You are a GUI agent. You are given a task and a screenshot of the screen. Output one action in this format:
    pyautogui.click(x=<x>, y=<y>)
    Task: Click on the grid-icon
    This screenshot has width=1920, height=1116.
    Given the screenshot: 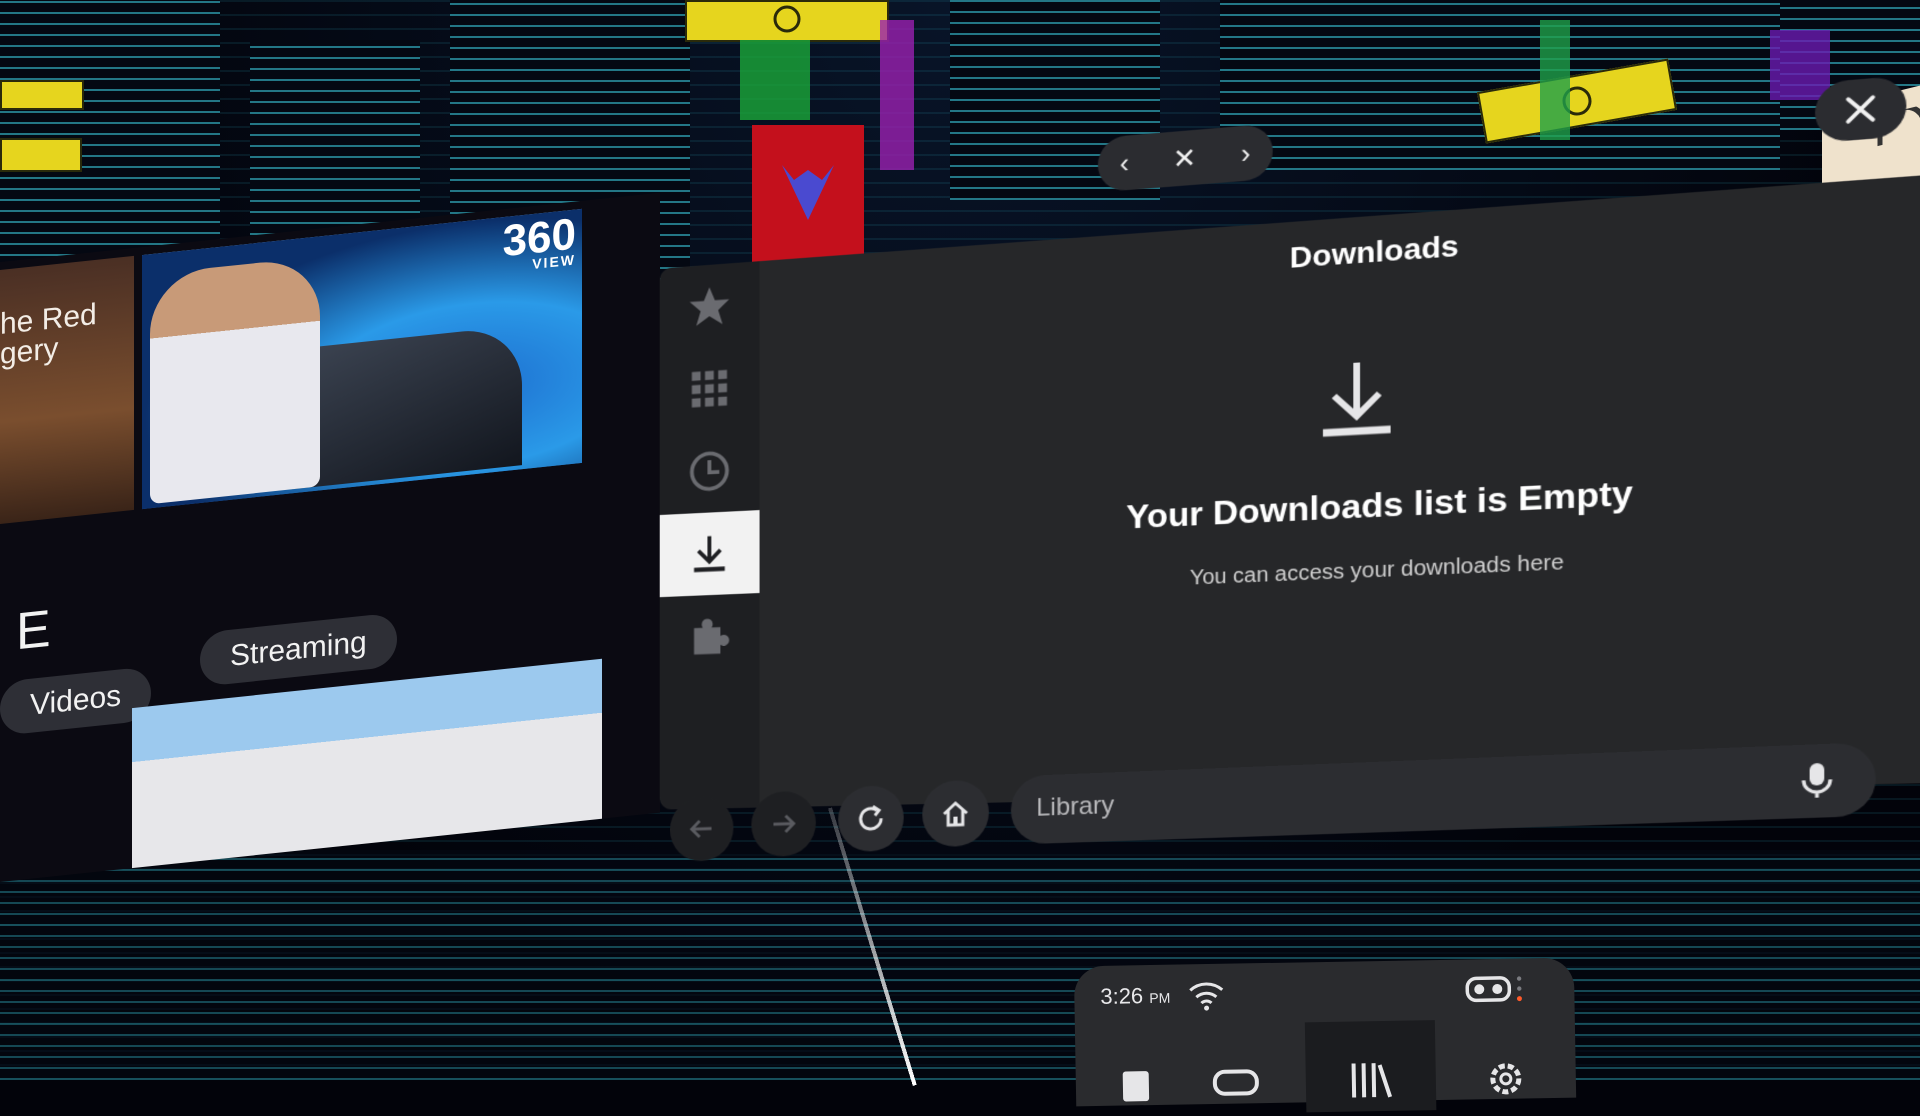 What is the action you would take?
    pyautogui.click(x=709, y=388)
    